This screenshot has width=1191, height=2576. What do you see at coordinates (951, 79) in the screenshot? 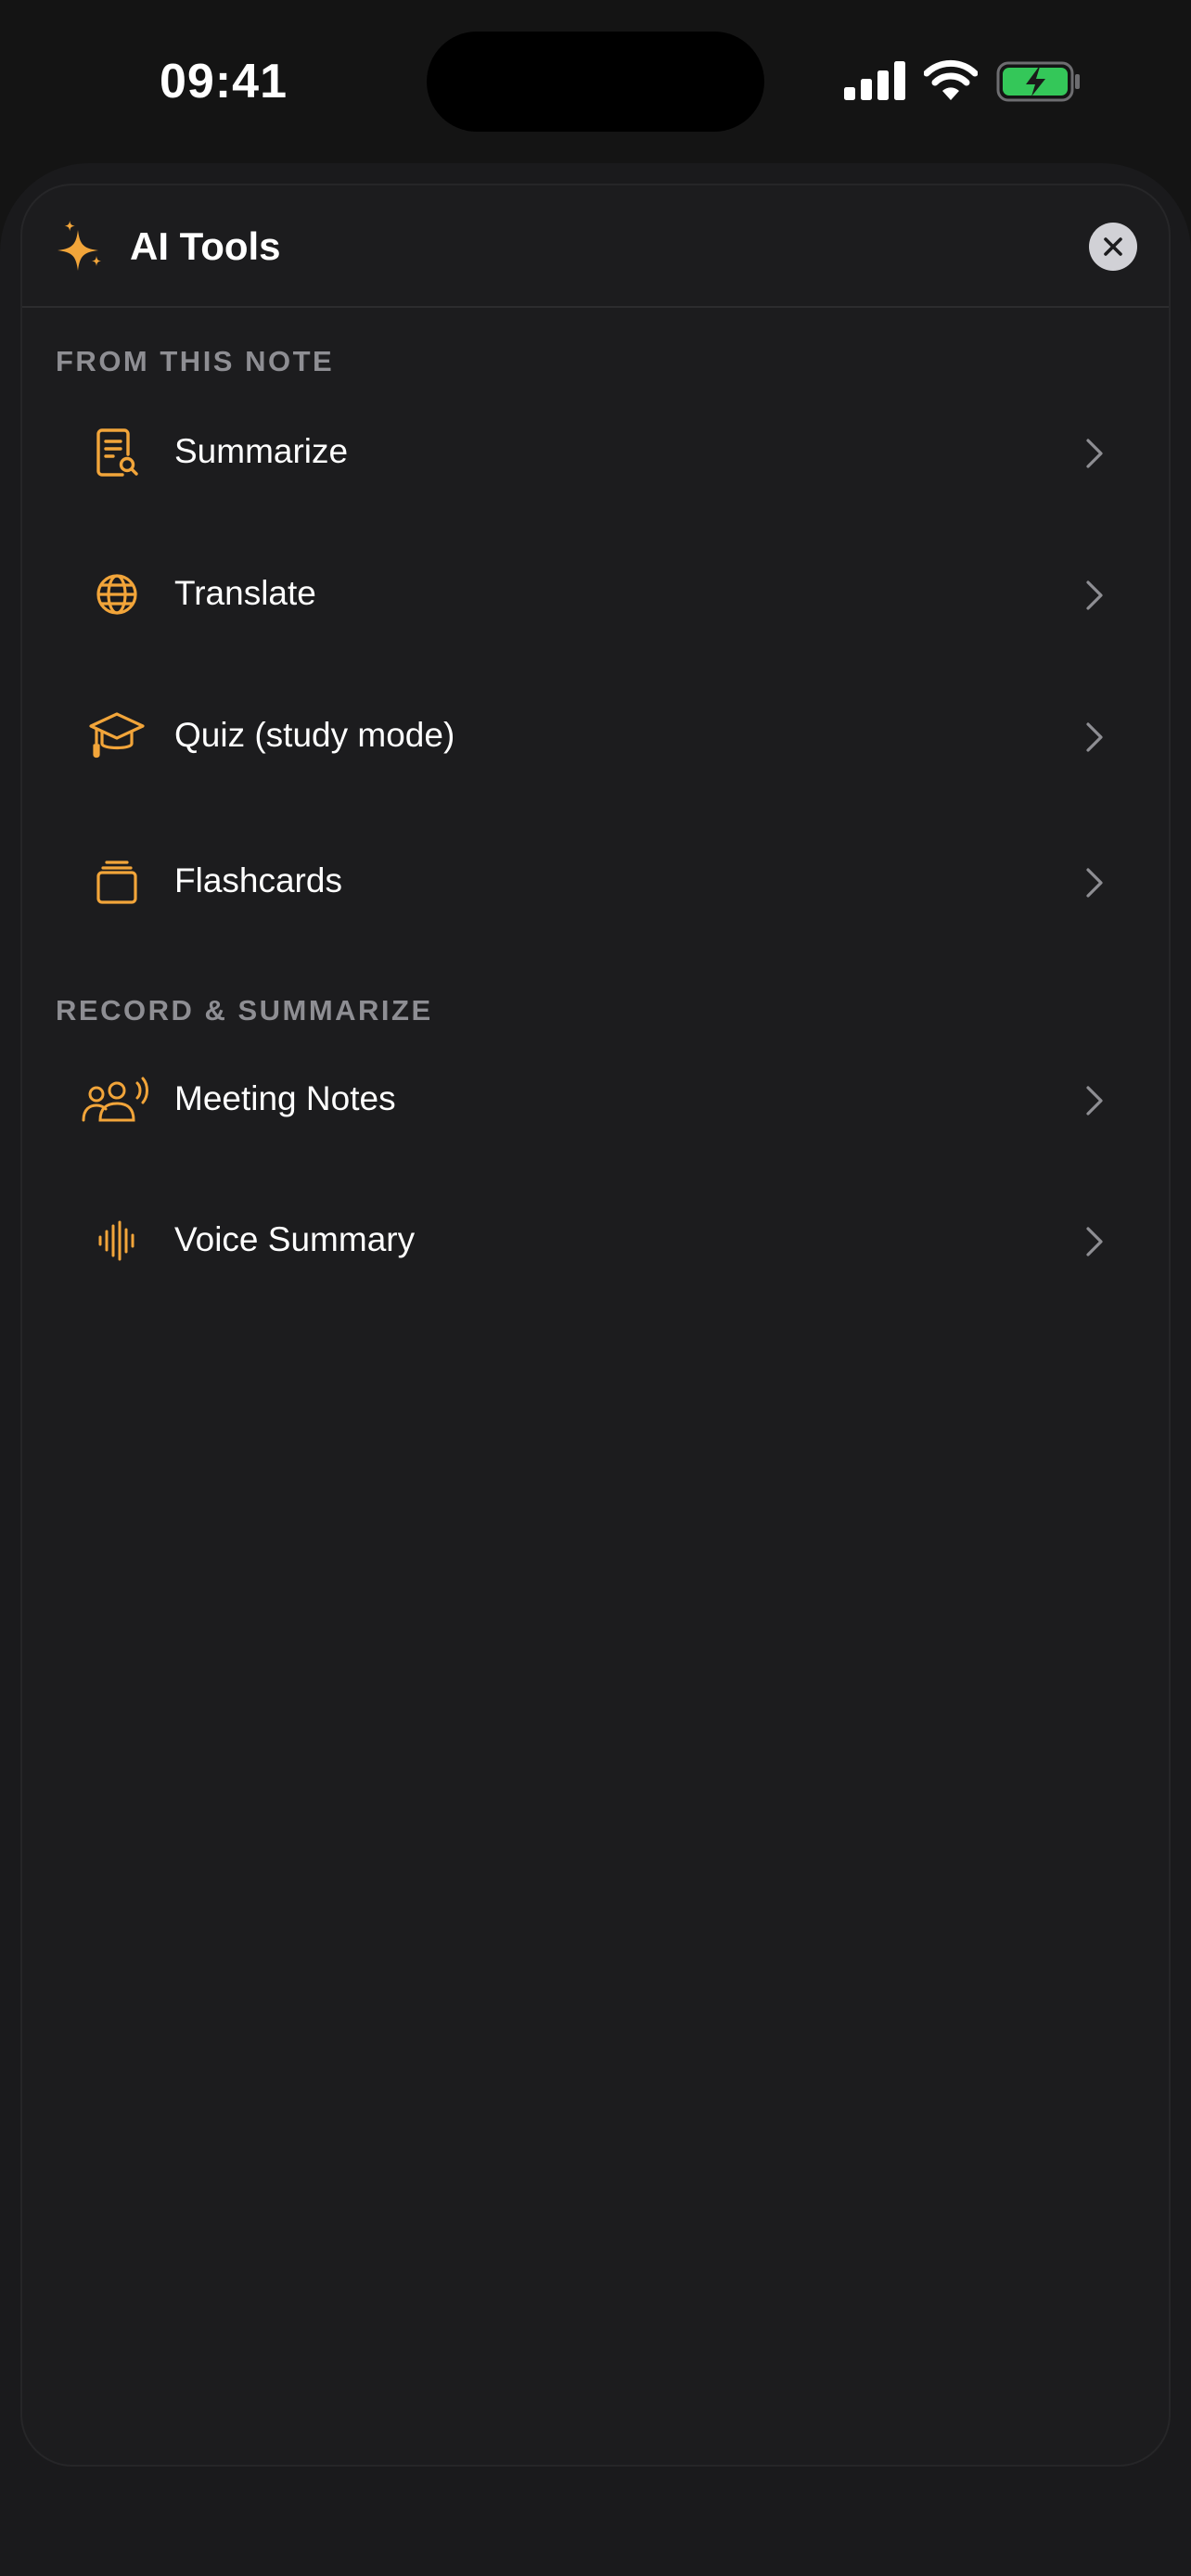
I see `wifi-icon` at bounding box center [951, 79].